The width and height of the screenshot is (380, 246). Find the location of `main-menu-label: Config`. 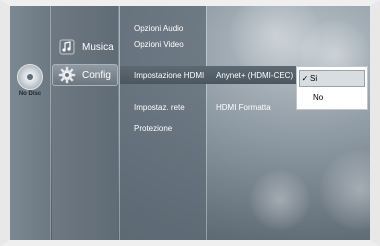

main-menu-label: Config is located at coordinates (96, 75).